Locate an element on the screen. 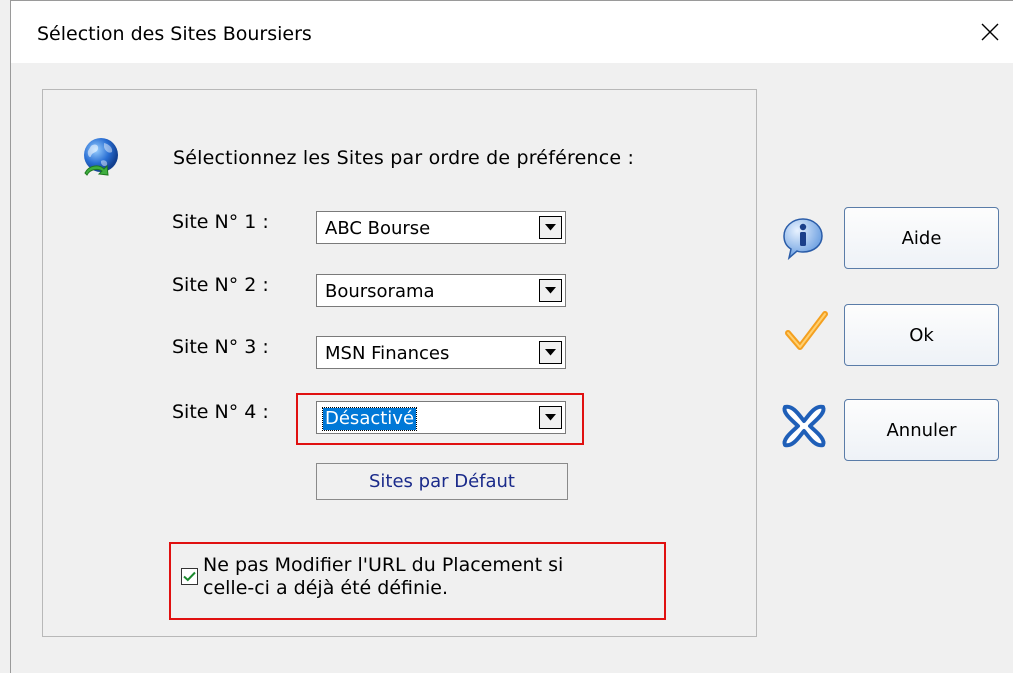  site-2-dropdown: Boursorama is located at coordinates (441, 290).